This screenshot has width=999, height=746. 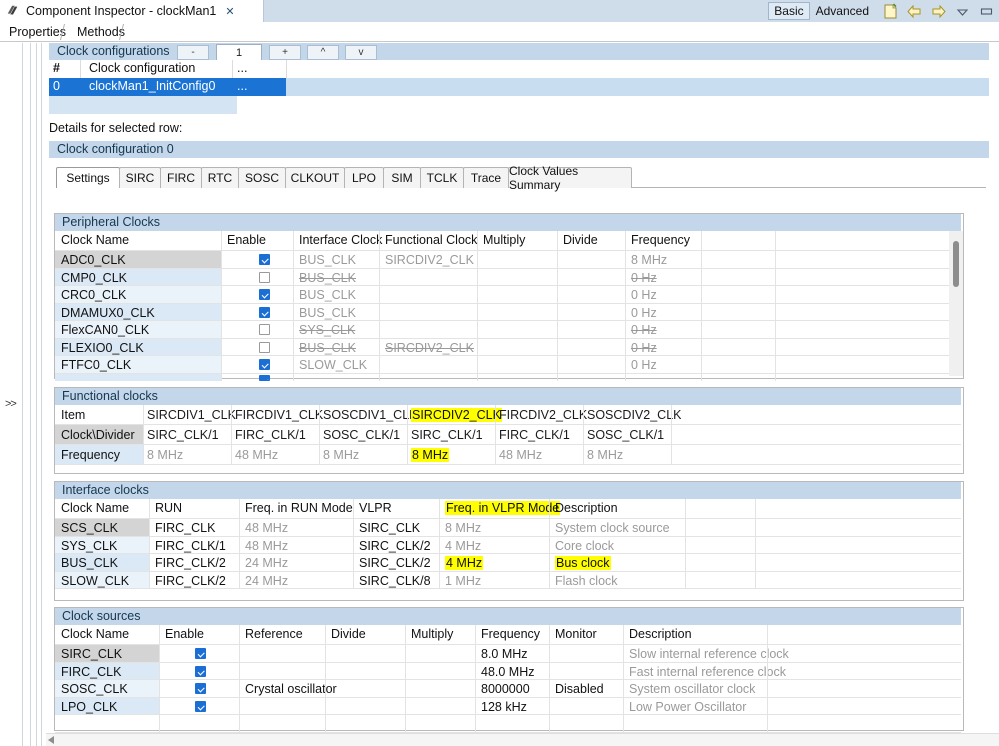 I want to click on table-row: CMP0_CLK BUS_CLK 0 Hz, so click(x=508, y=278).